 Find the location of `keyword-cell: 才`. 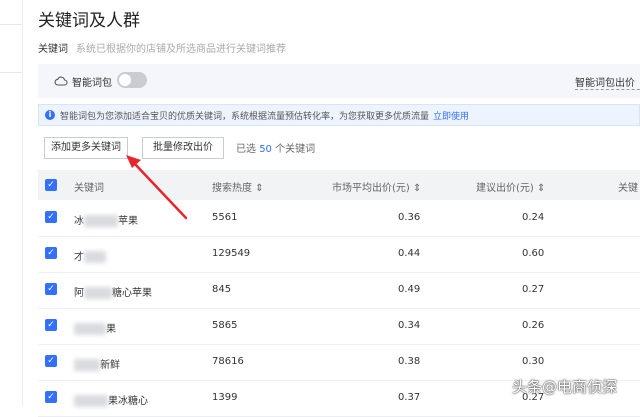

keyword-cell: 才 is located at coordinates (90, 255).